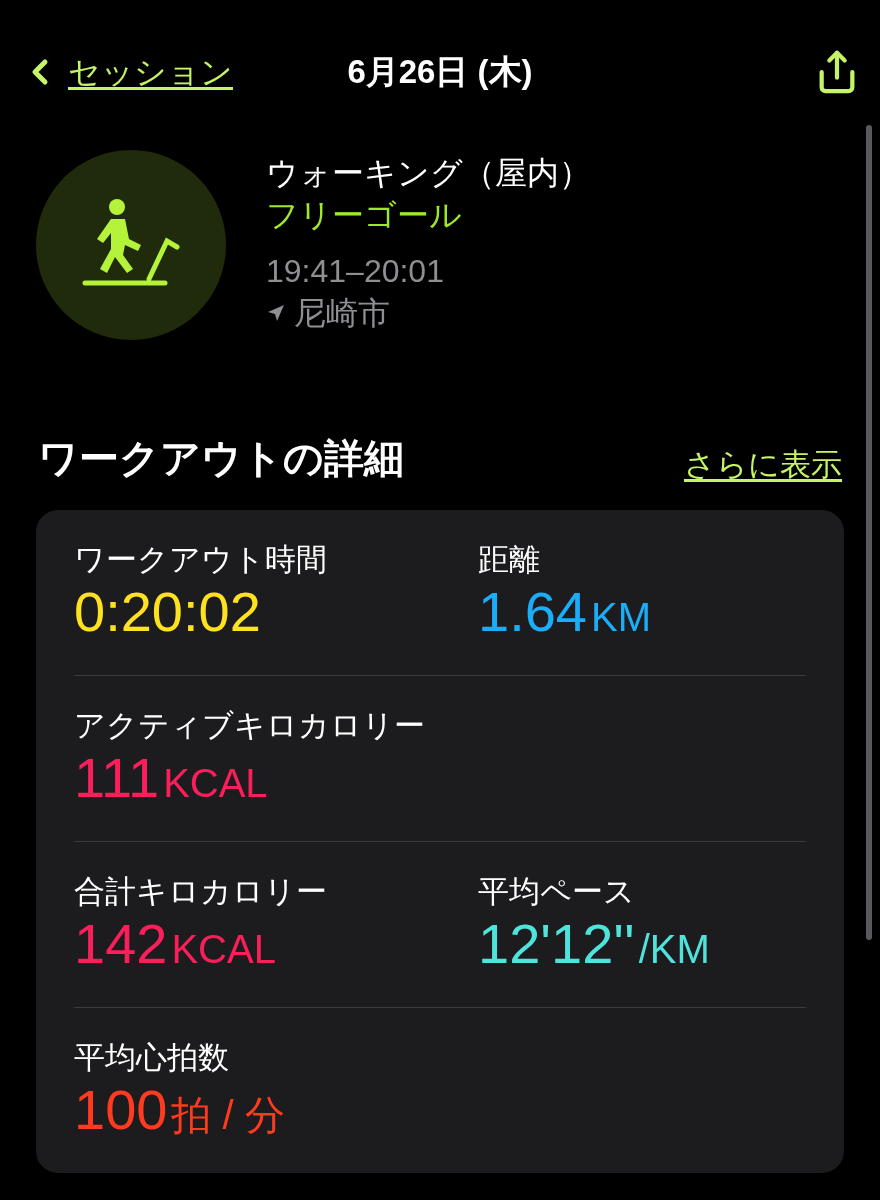 The image size is (880, 1200). What do you see at coordinates (342, 313) in the screenshot?
I see `workout-location: 尼崎市` at bounding box center [342, 313].